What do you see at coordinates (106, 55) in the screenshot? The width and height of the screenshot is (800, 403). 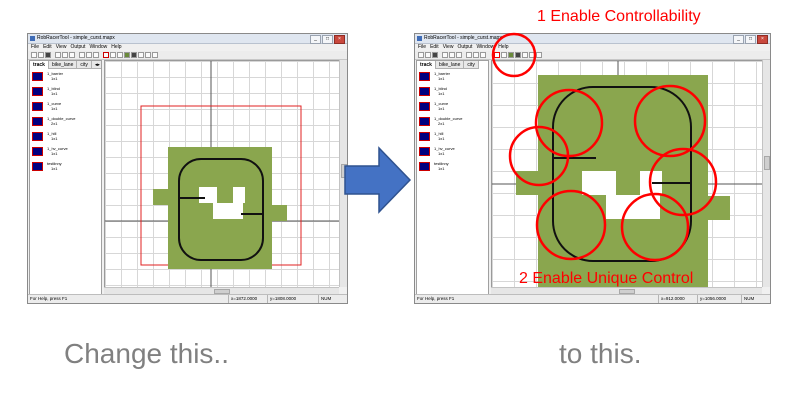 I see `select-rect-icon` at bounding box center [106, 55].